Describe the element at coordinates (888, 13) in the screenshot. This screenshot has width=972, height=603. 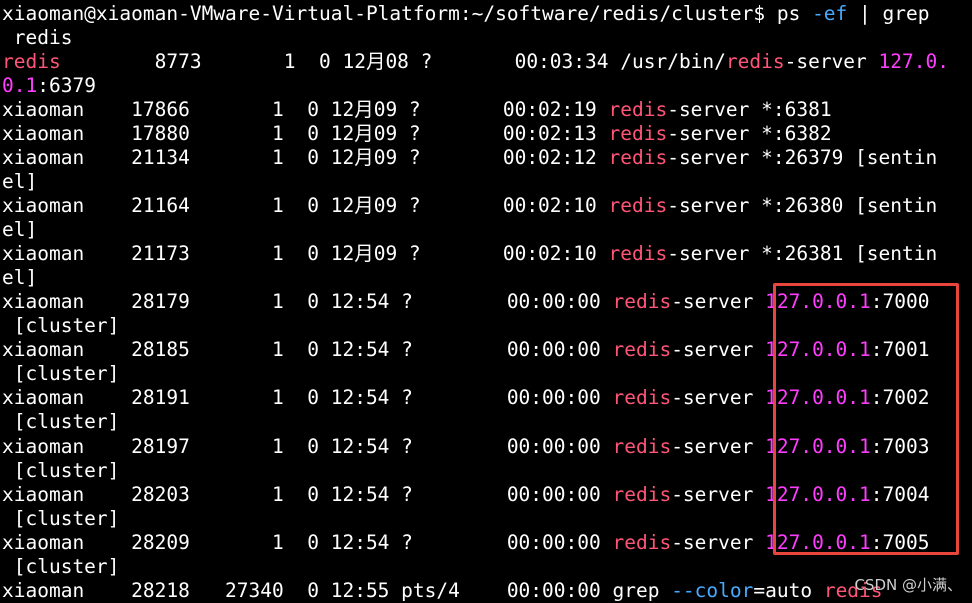
I see `pipe-grep: | grep` at that location.